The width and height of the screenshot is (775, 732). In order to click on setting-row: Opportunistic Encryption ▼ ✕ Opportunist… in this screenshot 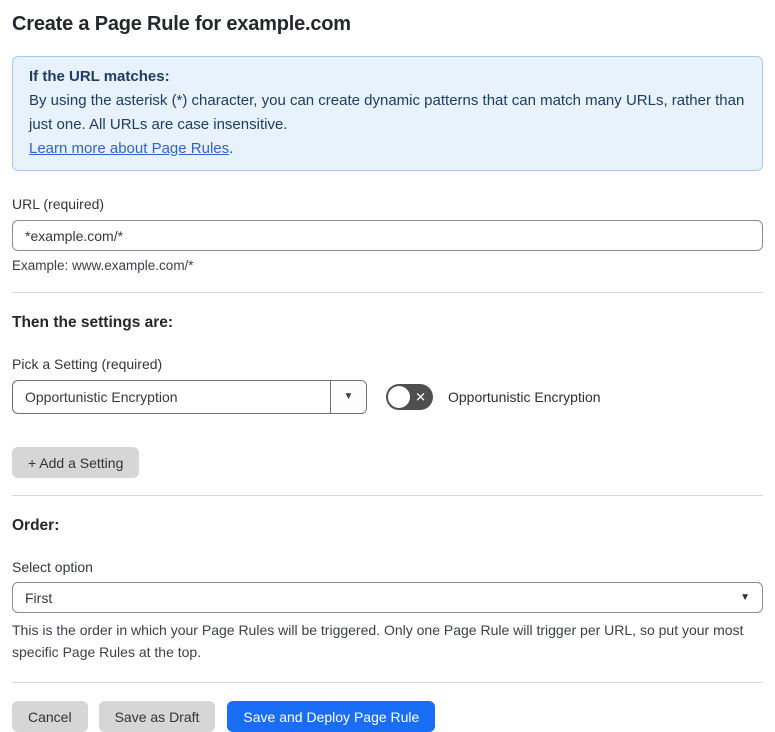, I will do `click(387, 397)`.